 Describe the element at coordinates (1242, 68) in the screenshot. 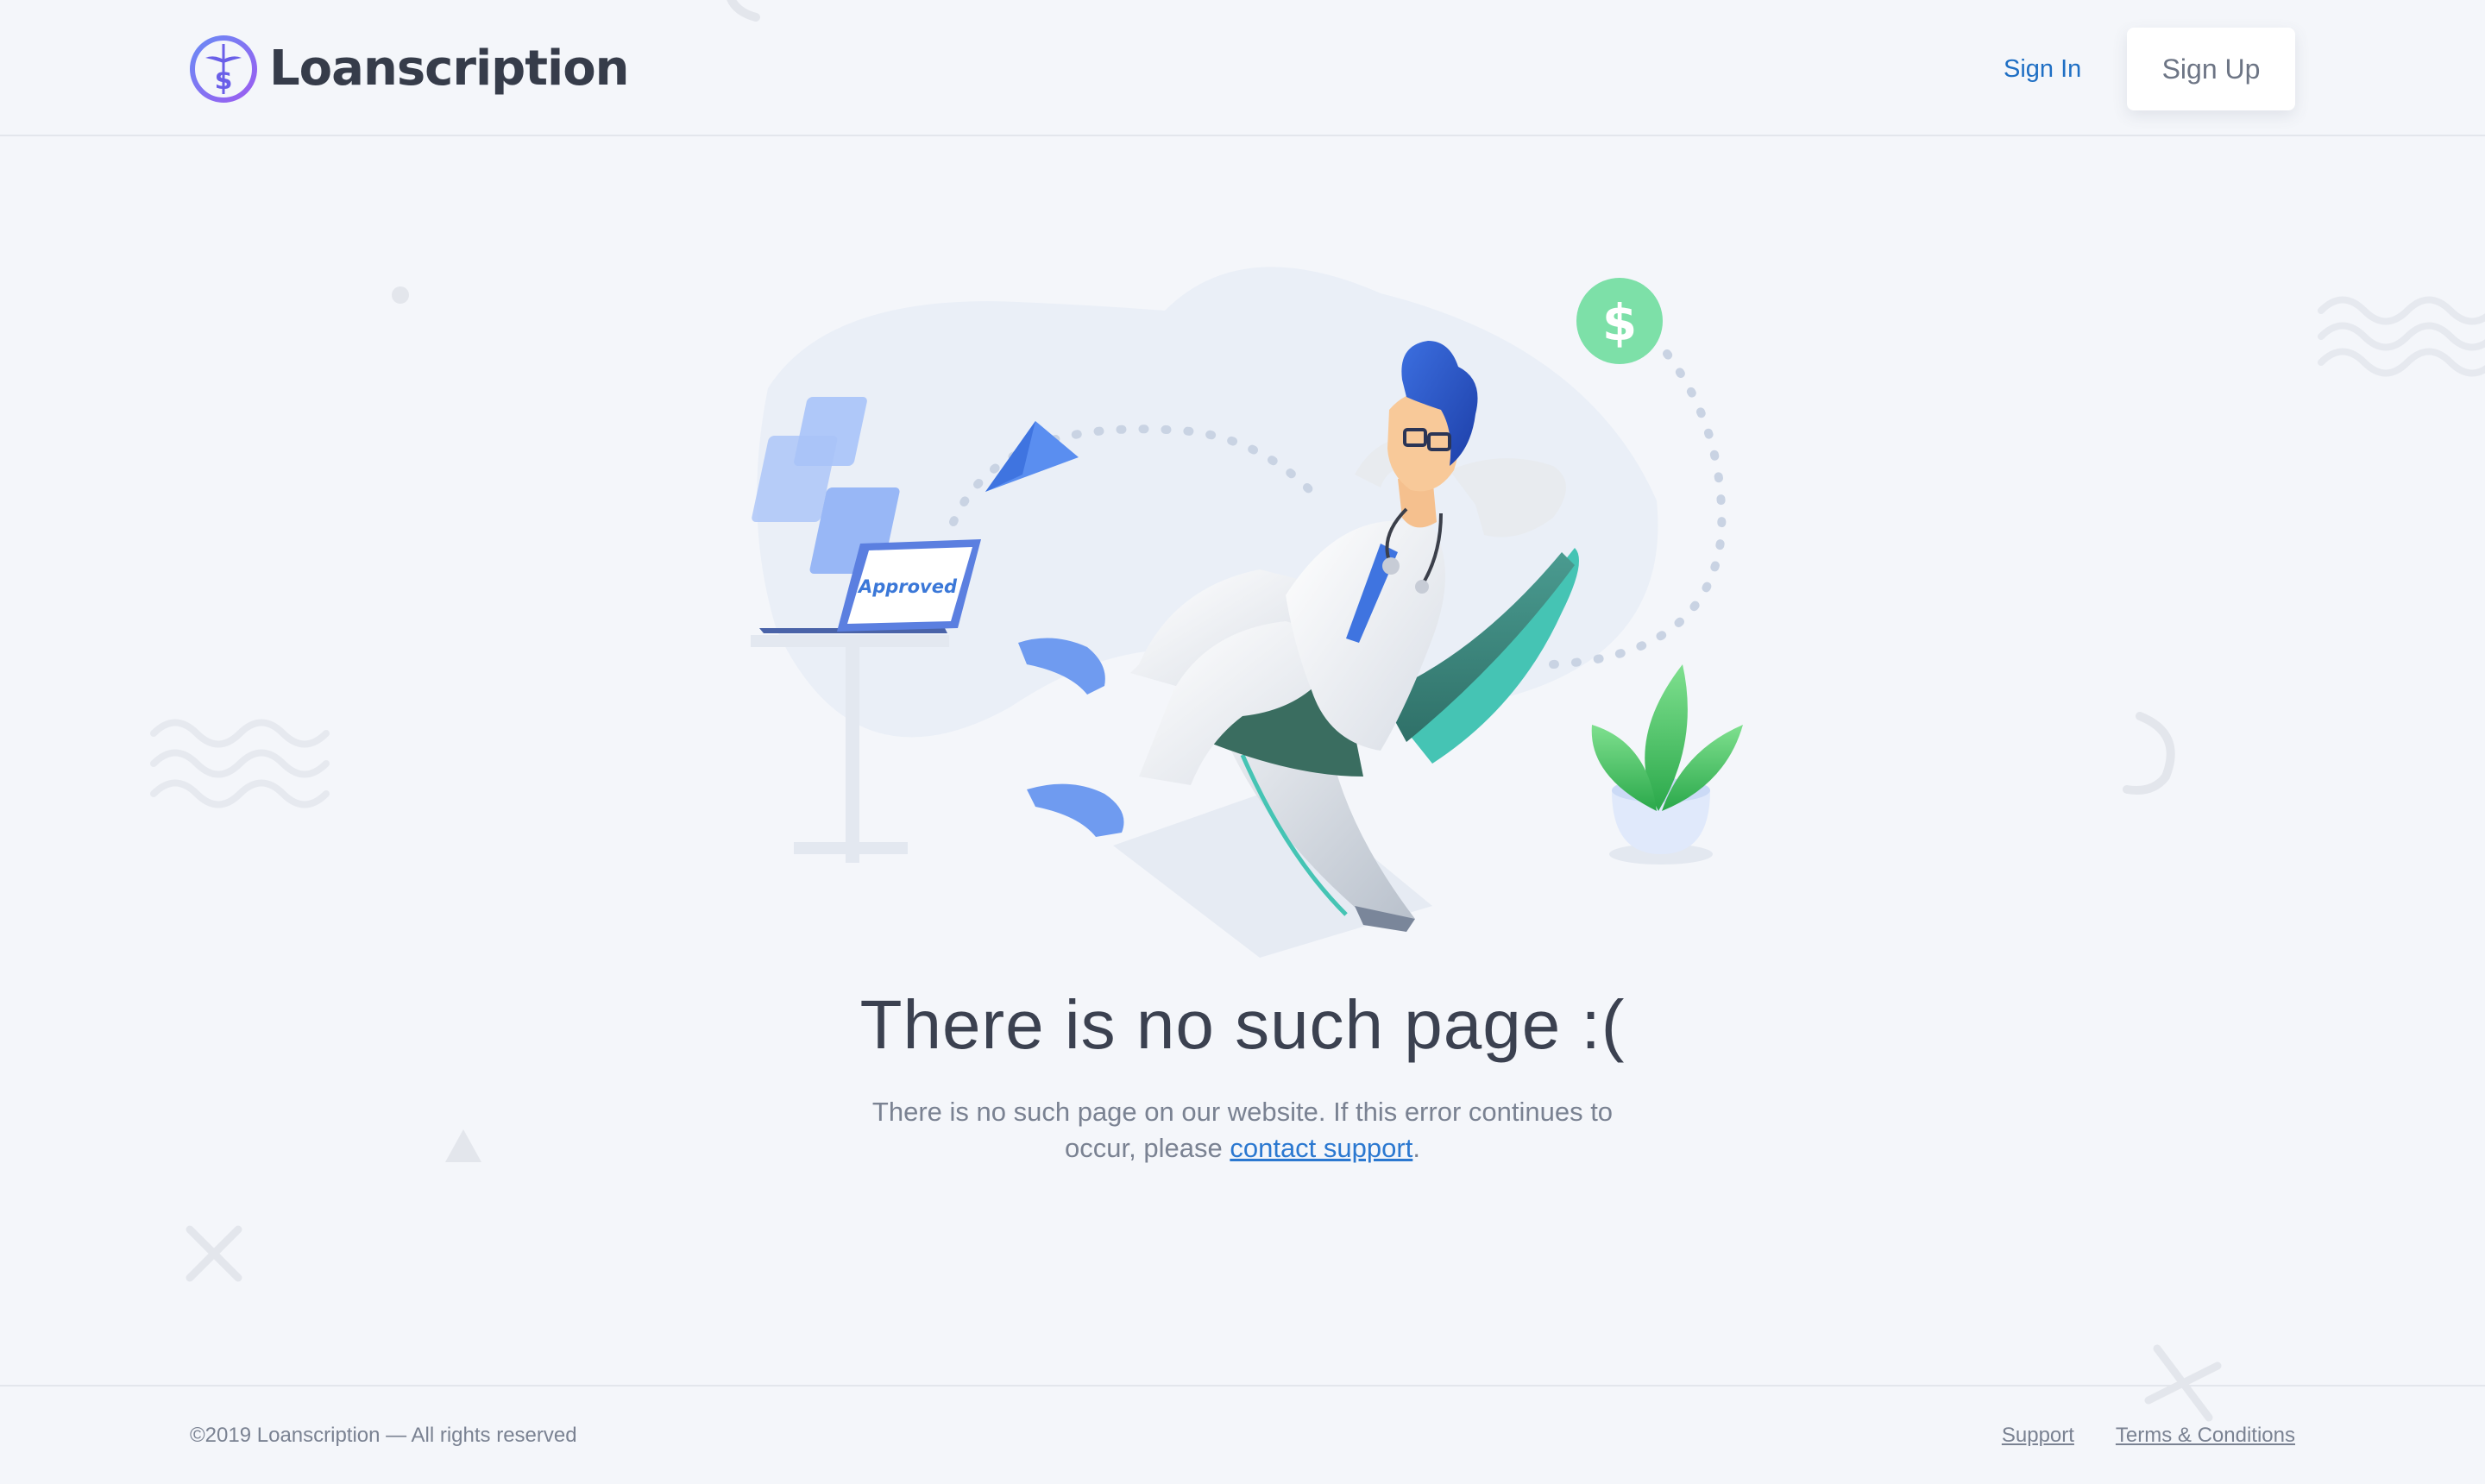

I see `site-header: $ Loanscription Sign In Sign Up` at that location.